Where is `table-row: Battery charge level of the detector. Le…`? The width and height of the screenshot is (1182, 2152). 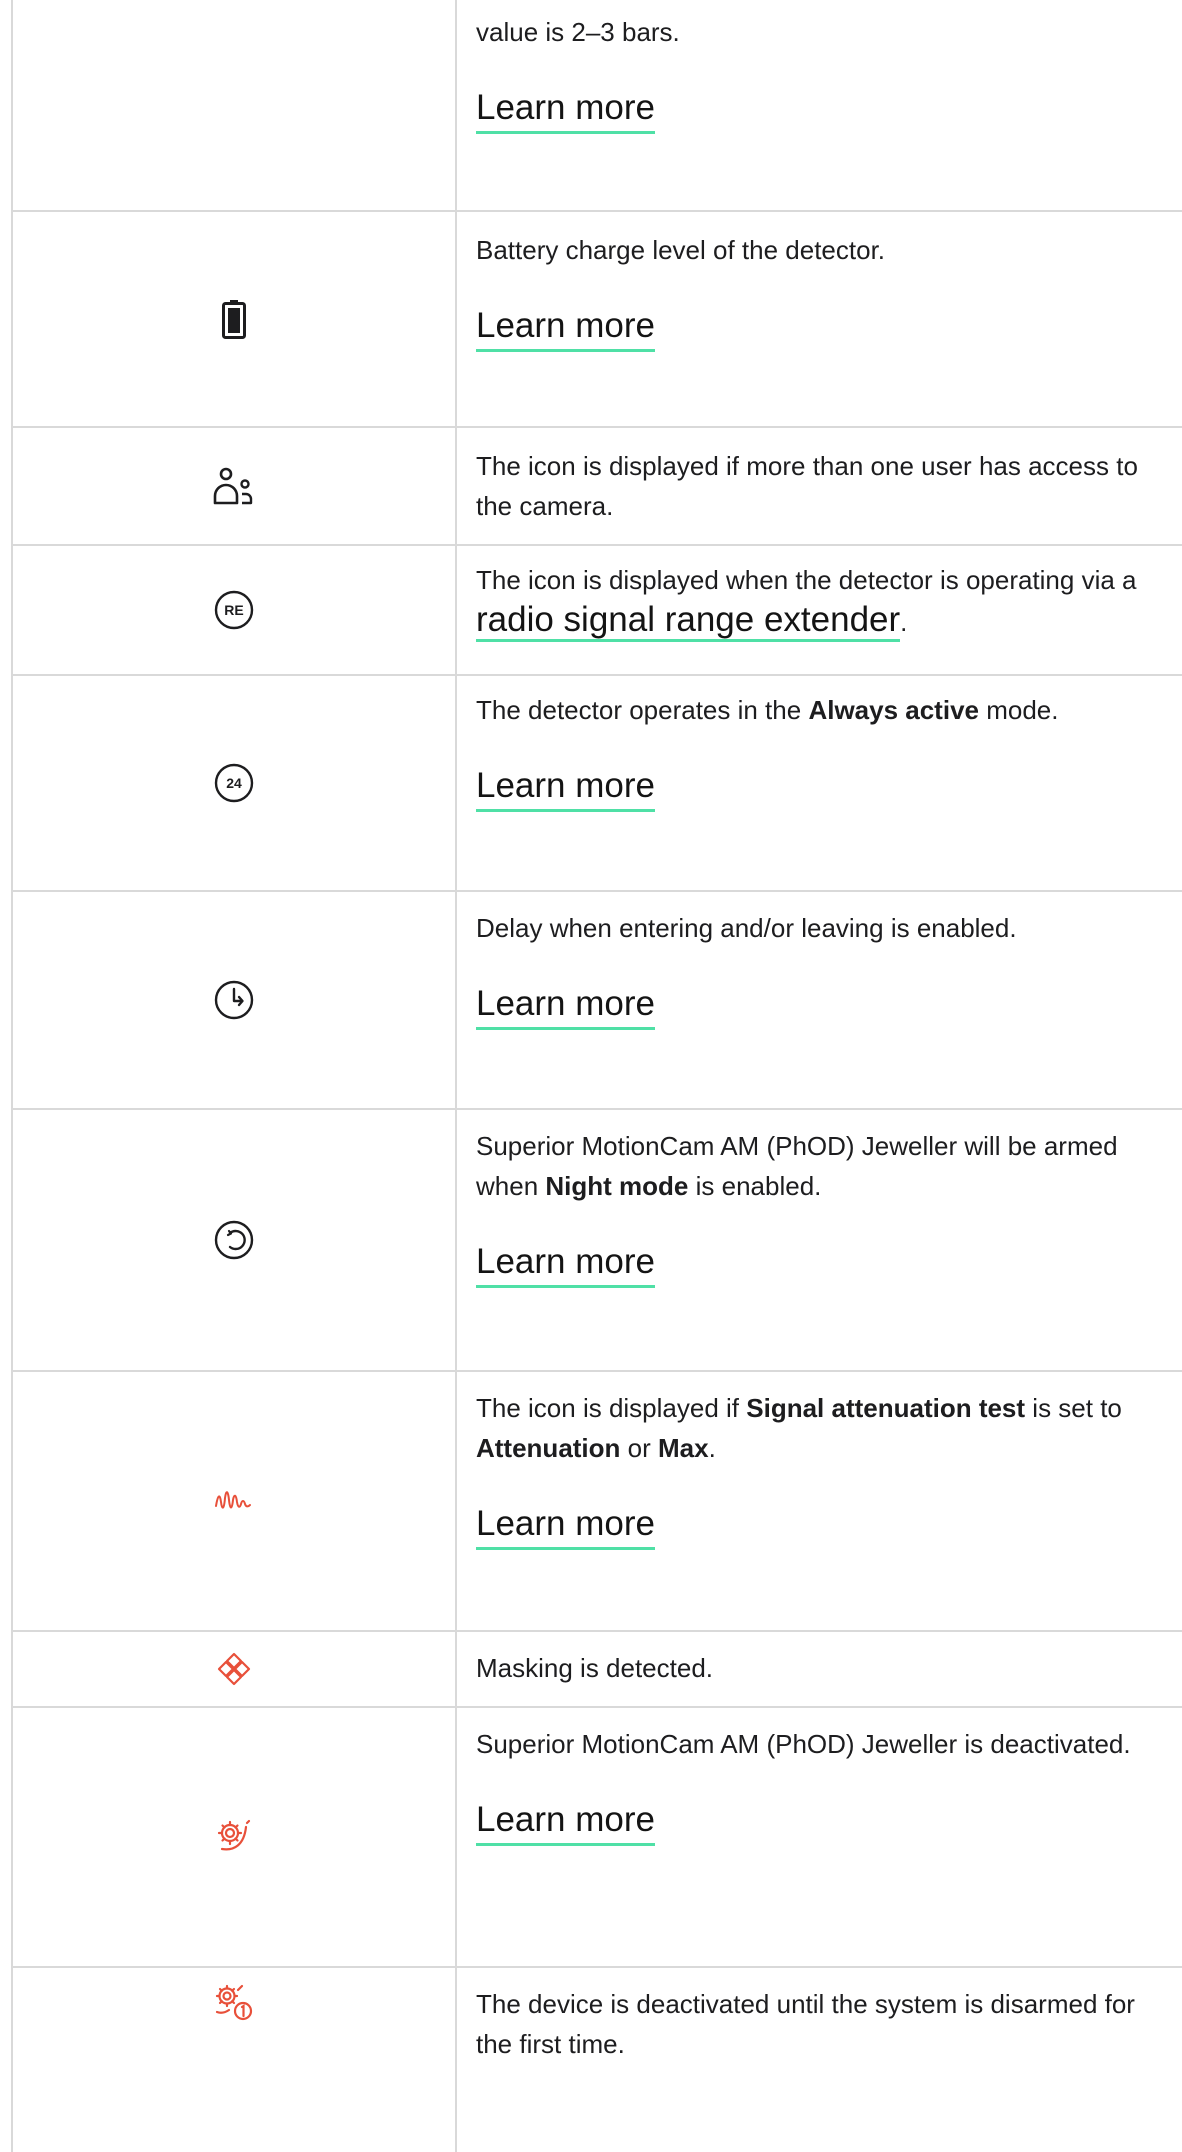 table-row: Battery charge level of the detector. Le… is located at coordinates (591, 319).